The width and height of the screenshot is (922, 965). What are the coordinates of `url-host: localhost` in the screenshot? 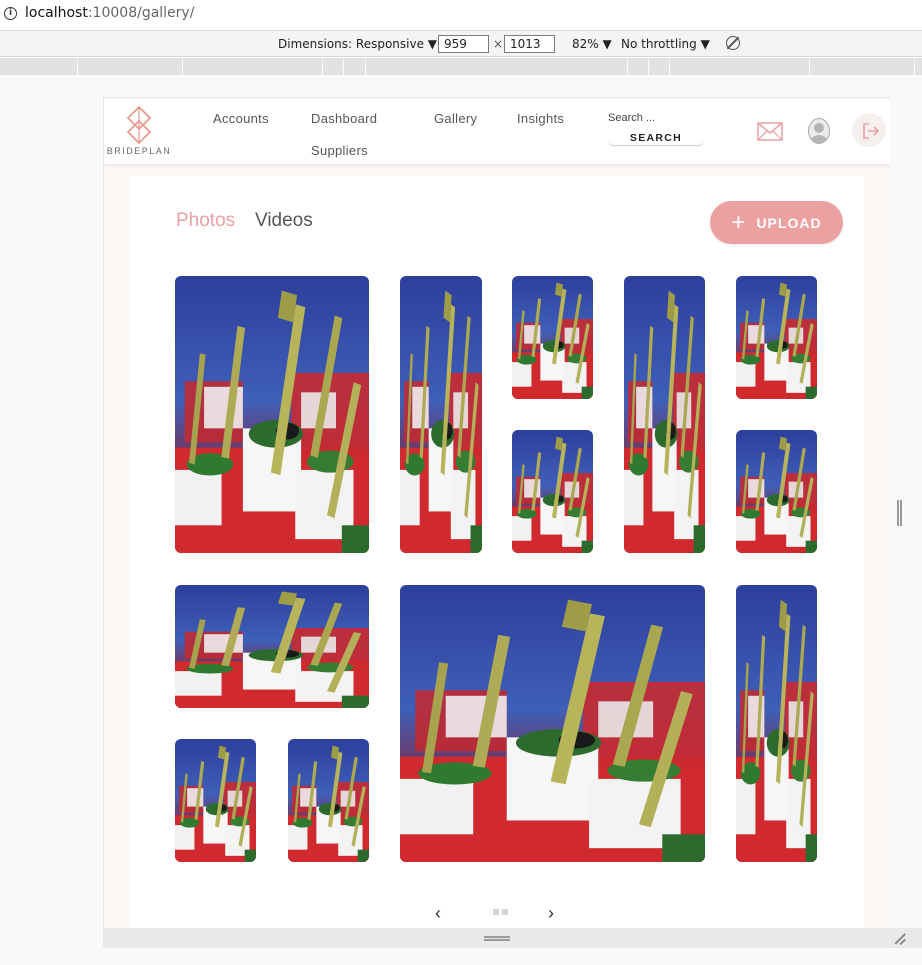 It's located at (56, 13).